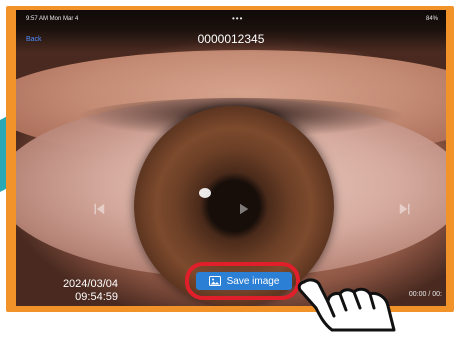  What do you see at coordinates (425, 294) in the screenshot?
I see `video-time: 00:00 / 00:` at bounding box center [425, 294].